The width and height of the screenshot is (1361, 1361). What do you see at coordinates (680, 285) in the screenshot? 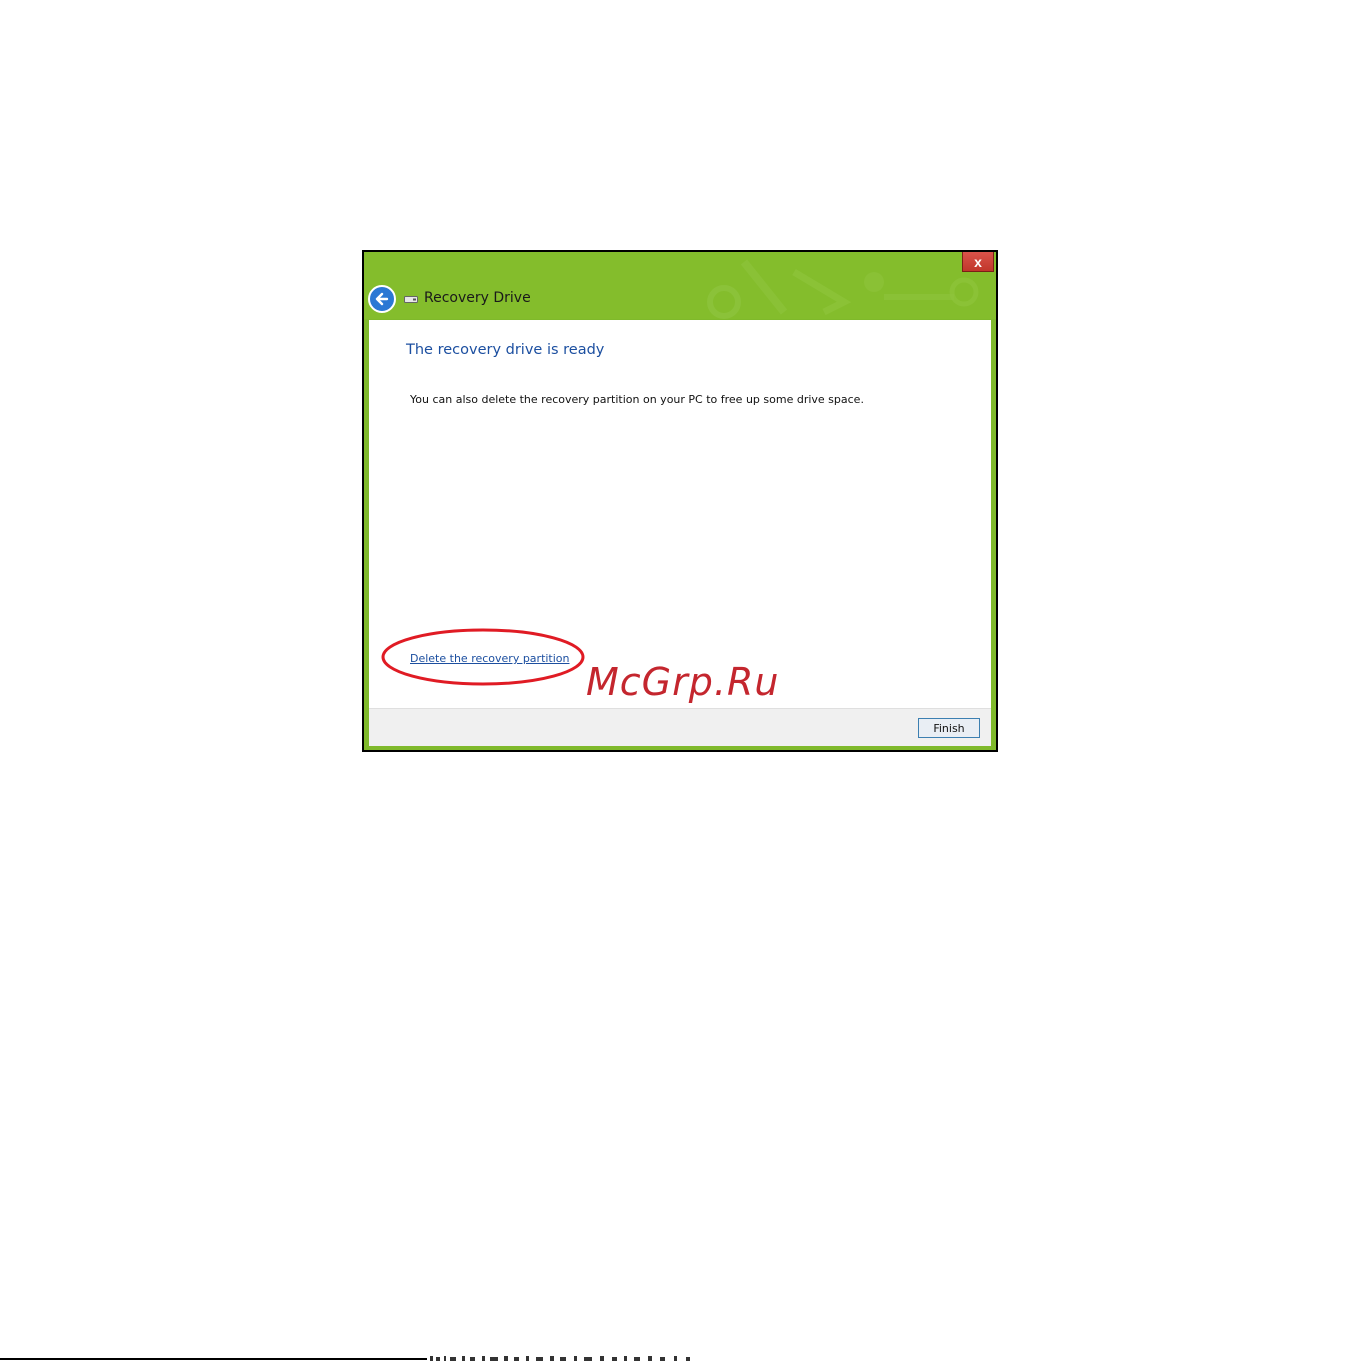
I see `title-bar: x Recovery Drive` at bounding box center [680, 285].